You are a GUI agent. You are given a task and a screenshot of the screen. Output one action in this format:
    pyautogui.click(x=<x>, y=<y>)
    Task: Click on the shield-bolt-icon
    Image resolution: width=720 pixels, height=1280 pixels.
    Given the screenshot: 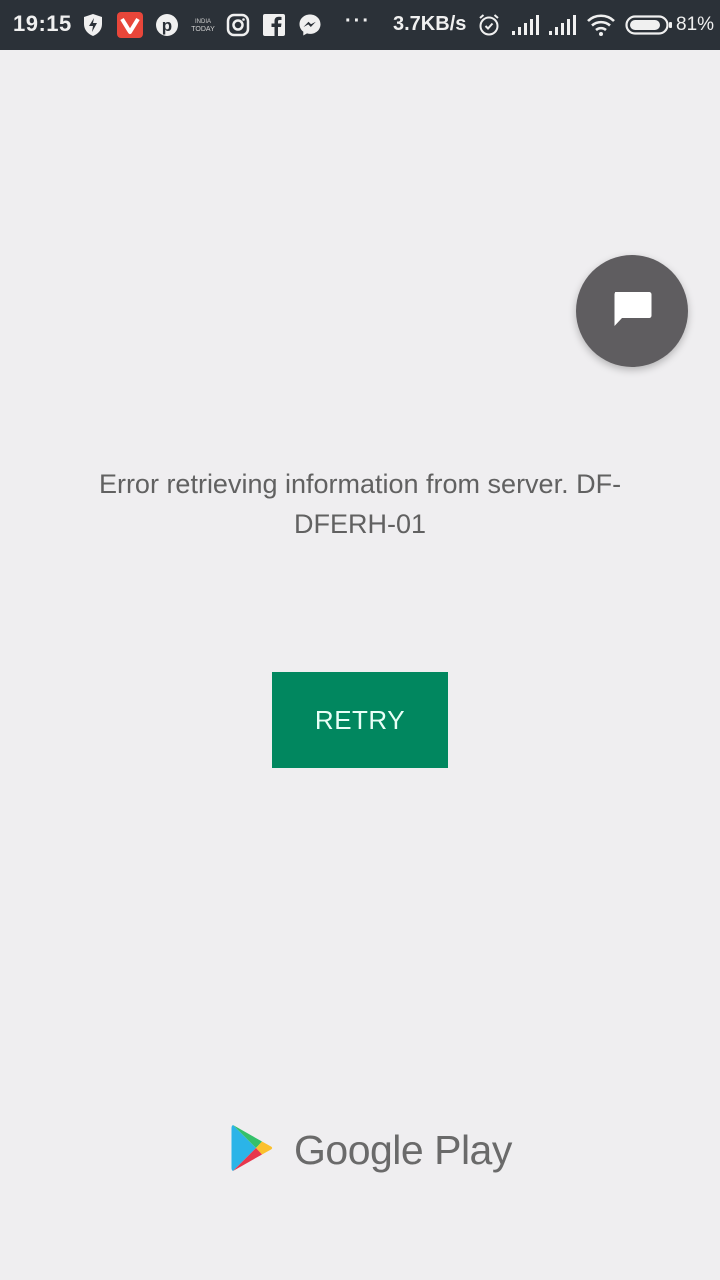 What is the action you would take?
    pyautogui.click(x=93, y=25)
    